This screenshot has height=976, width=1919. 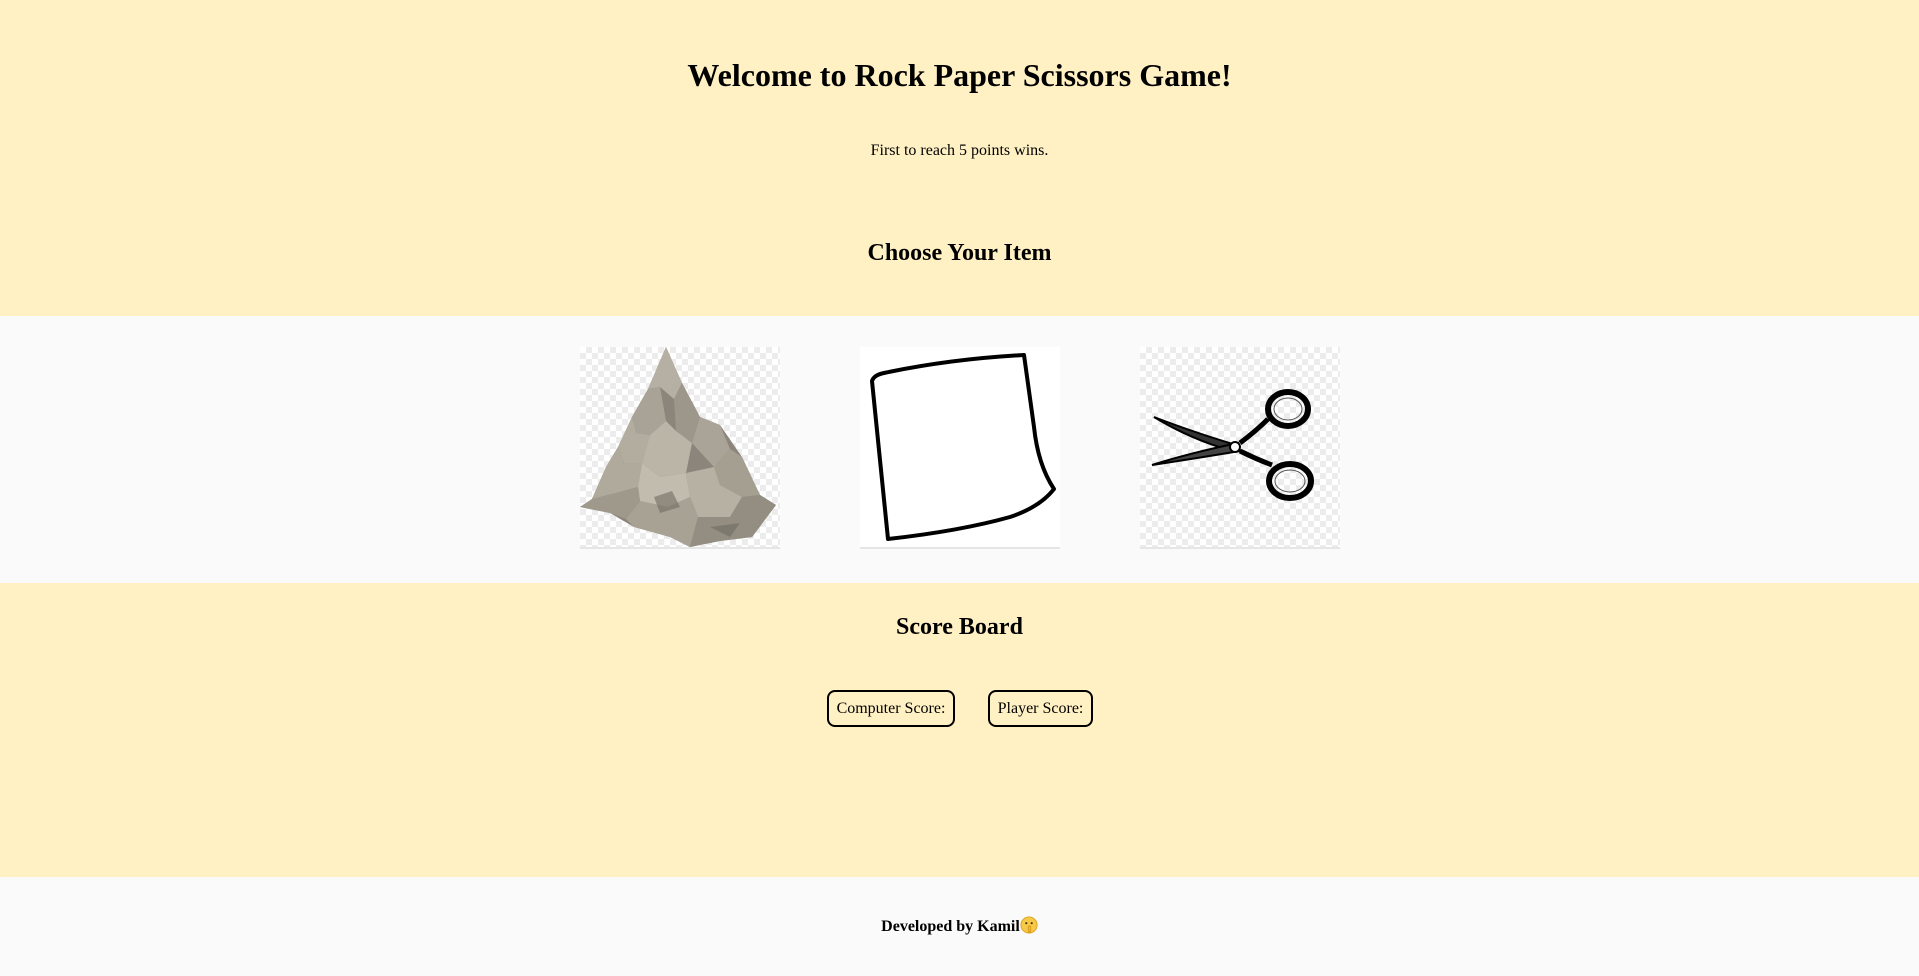 What do you see at coordinates (963, 447) in the screenshot?
I see `paper-image` at bounding box center [963, 447].